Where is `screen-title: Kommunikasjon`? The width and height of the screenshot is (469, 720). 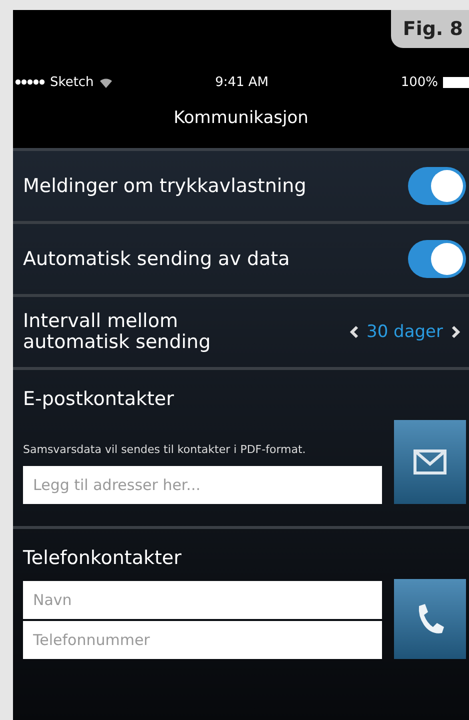 screen-title: Kommunikasjon is located at coordinates (241, 118).